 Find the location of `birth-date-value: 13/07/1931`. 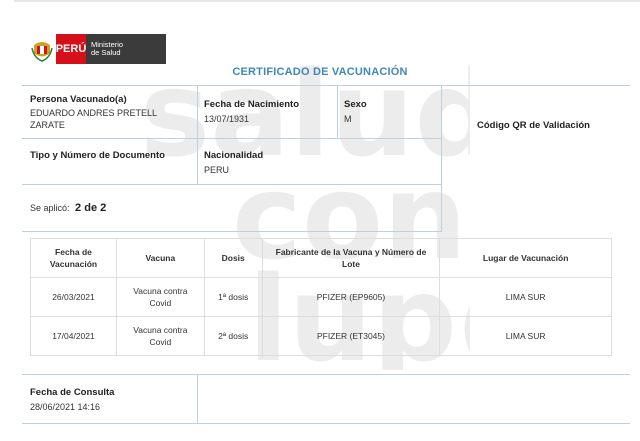

birth-date-value: 13/07/1931 is located at coordinates (227, 119).